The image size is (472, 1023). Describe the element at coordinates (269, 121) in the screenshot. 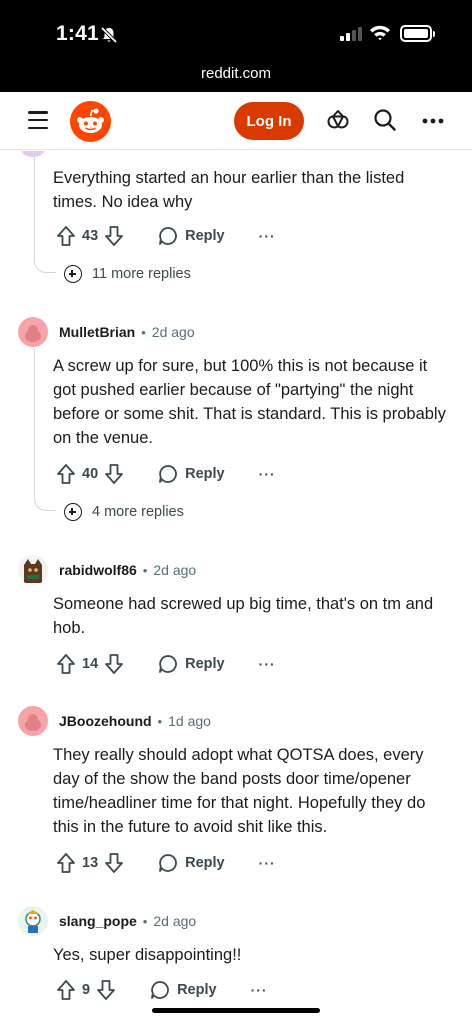

I see `login-button: Log In` at that location.